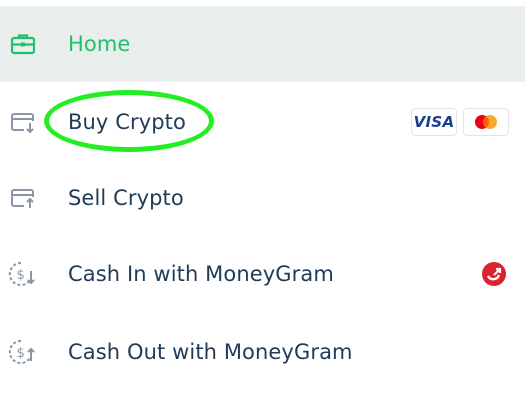 This screenshot has height=401, width=525. I want to click on mastercard-badge, so click(486, 122).